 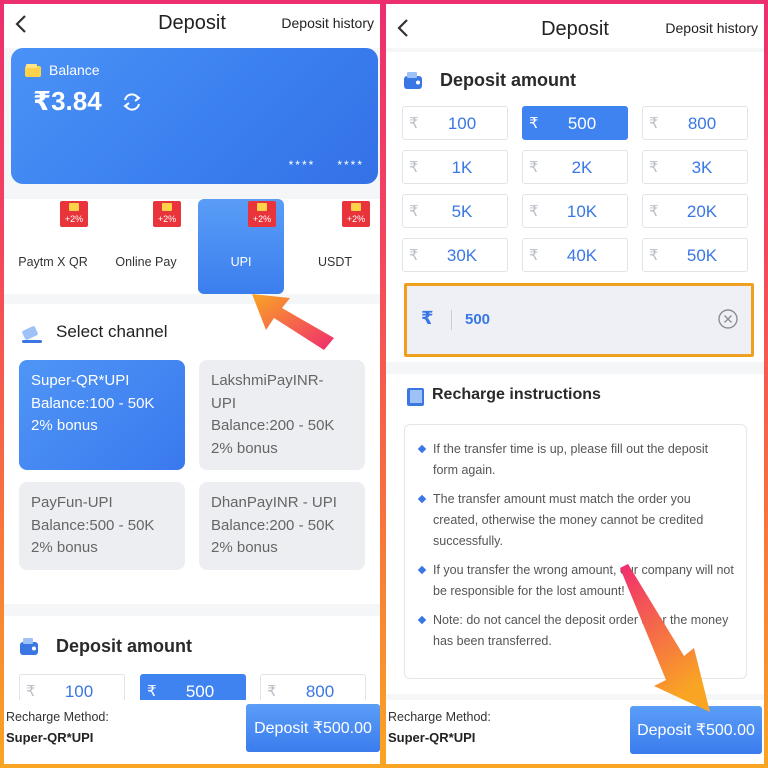 I want to click on balance-card: Balance ₹3.84 **** ****, so click(x=194, y=116).